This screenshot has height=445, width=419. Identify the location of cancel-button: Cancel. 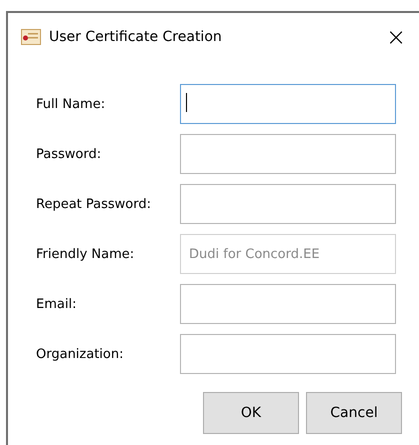
(354, 413).